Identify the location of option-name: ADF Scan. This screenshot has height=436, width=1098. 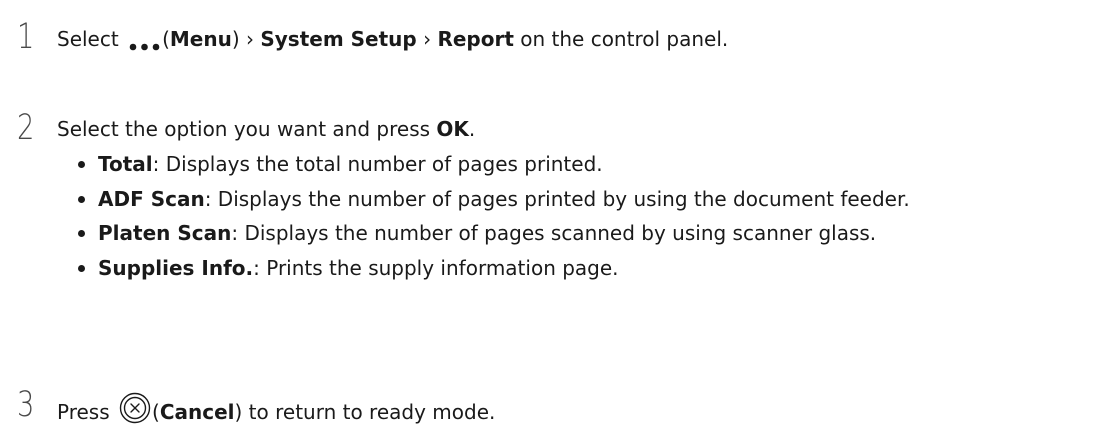
(151, 198).